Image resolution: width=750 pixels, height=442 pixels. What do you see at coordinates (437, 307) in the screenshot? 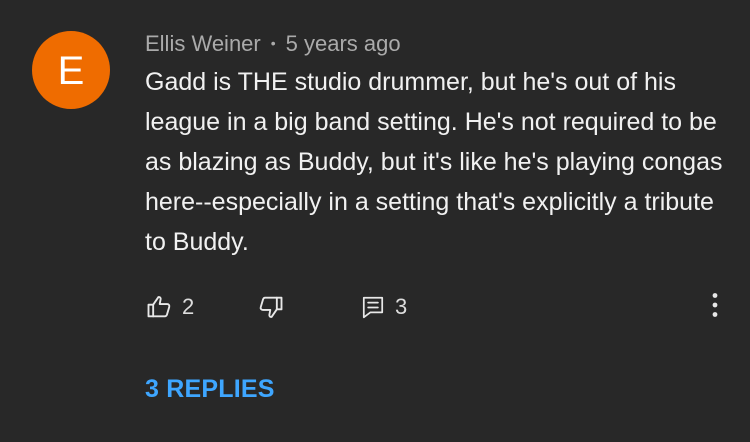
I see `comment-actions: 2 3` at bounding box center [437, 307].